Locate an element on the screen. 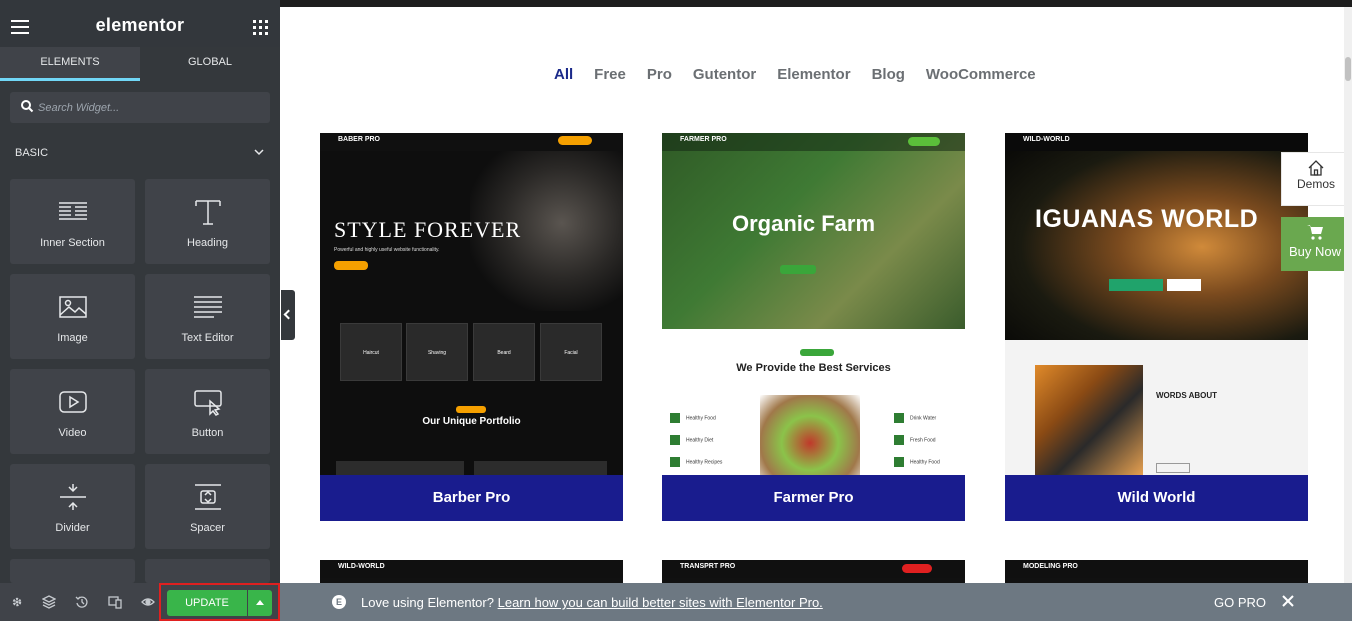 This screenshot has width=1352, height=621. widget-image: Image is located at coordinates (72, 316).